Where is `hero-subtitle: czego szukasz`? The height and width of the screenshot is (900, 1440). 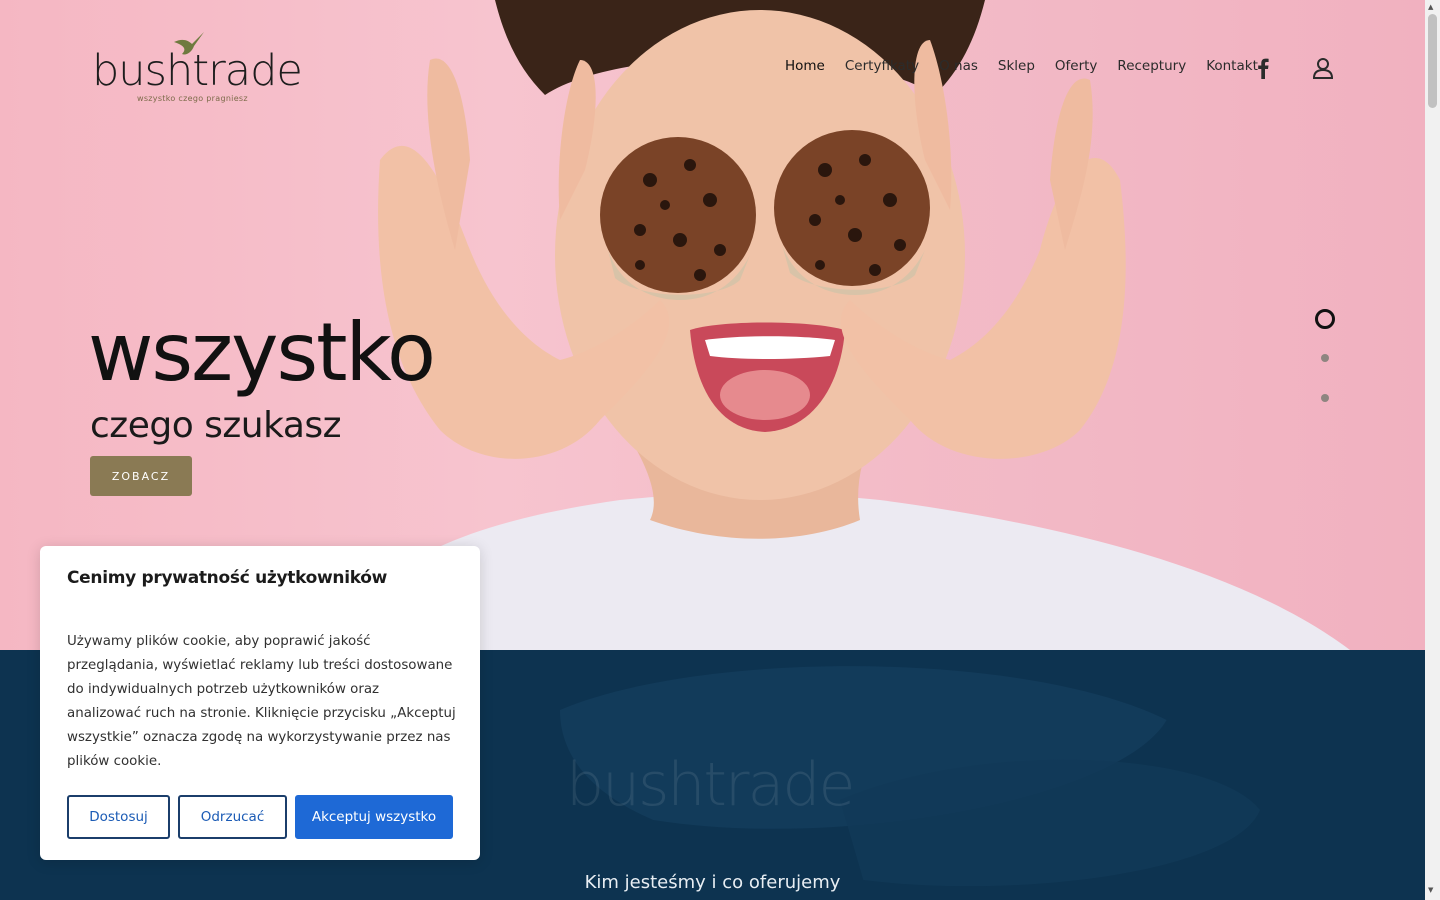 hero-subtitle: czego szukasz is located at coordinates (216, 425).